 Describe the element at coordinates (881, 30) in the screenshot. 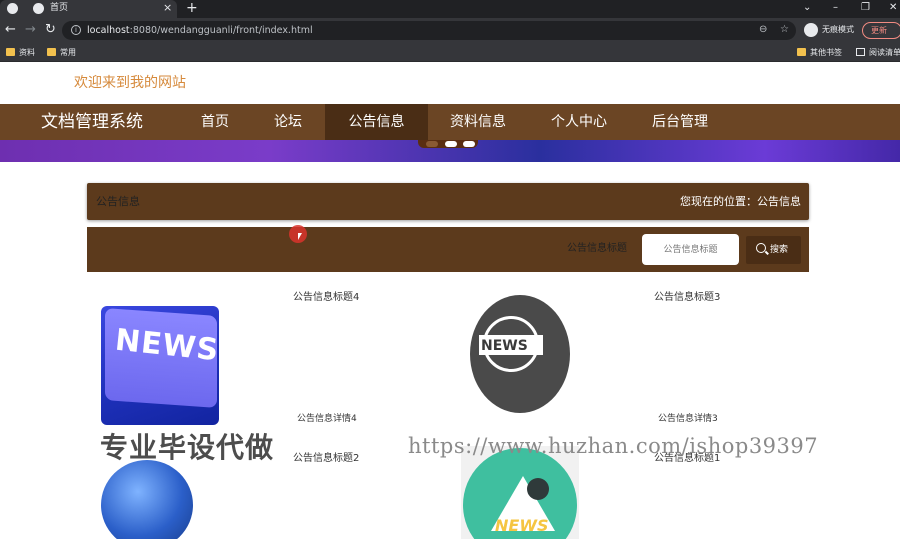

I see `update-button: 更新` at that location.